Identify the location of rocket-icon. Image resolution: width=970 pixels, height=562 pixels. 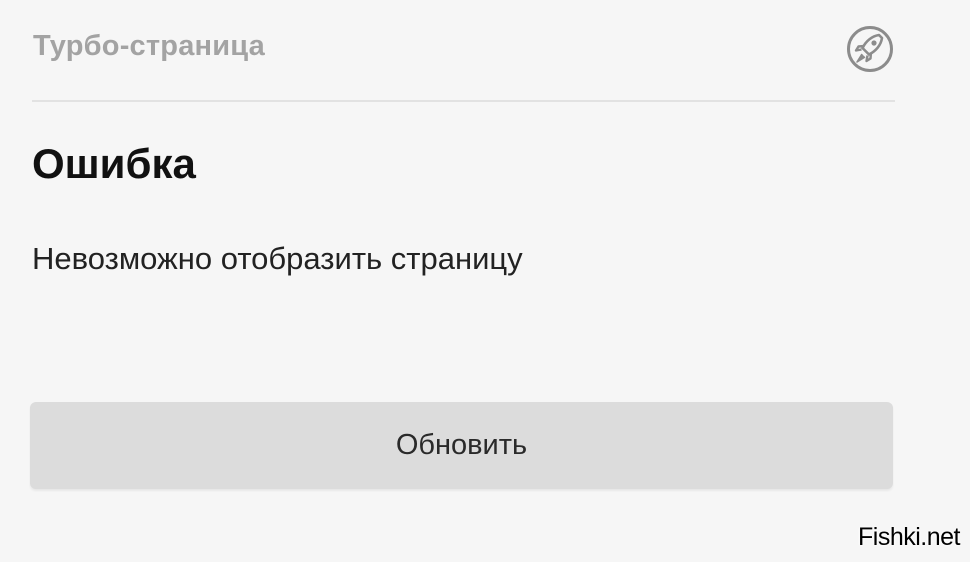
(870, 49).